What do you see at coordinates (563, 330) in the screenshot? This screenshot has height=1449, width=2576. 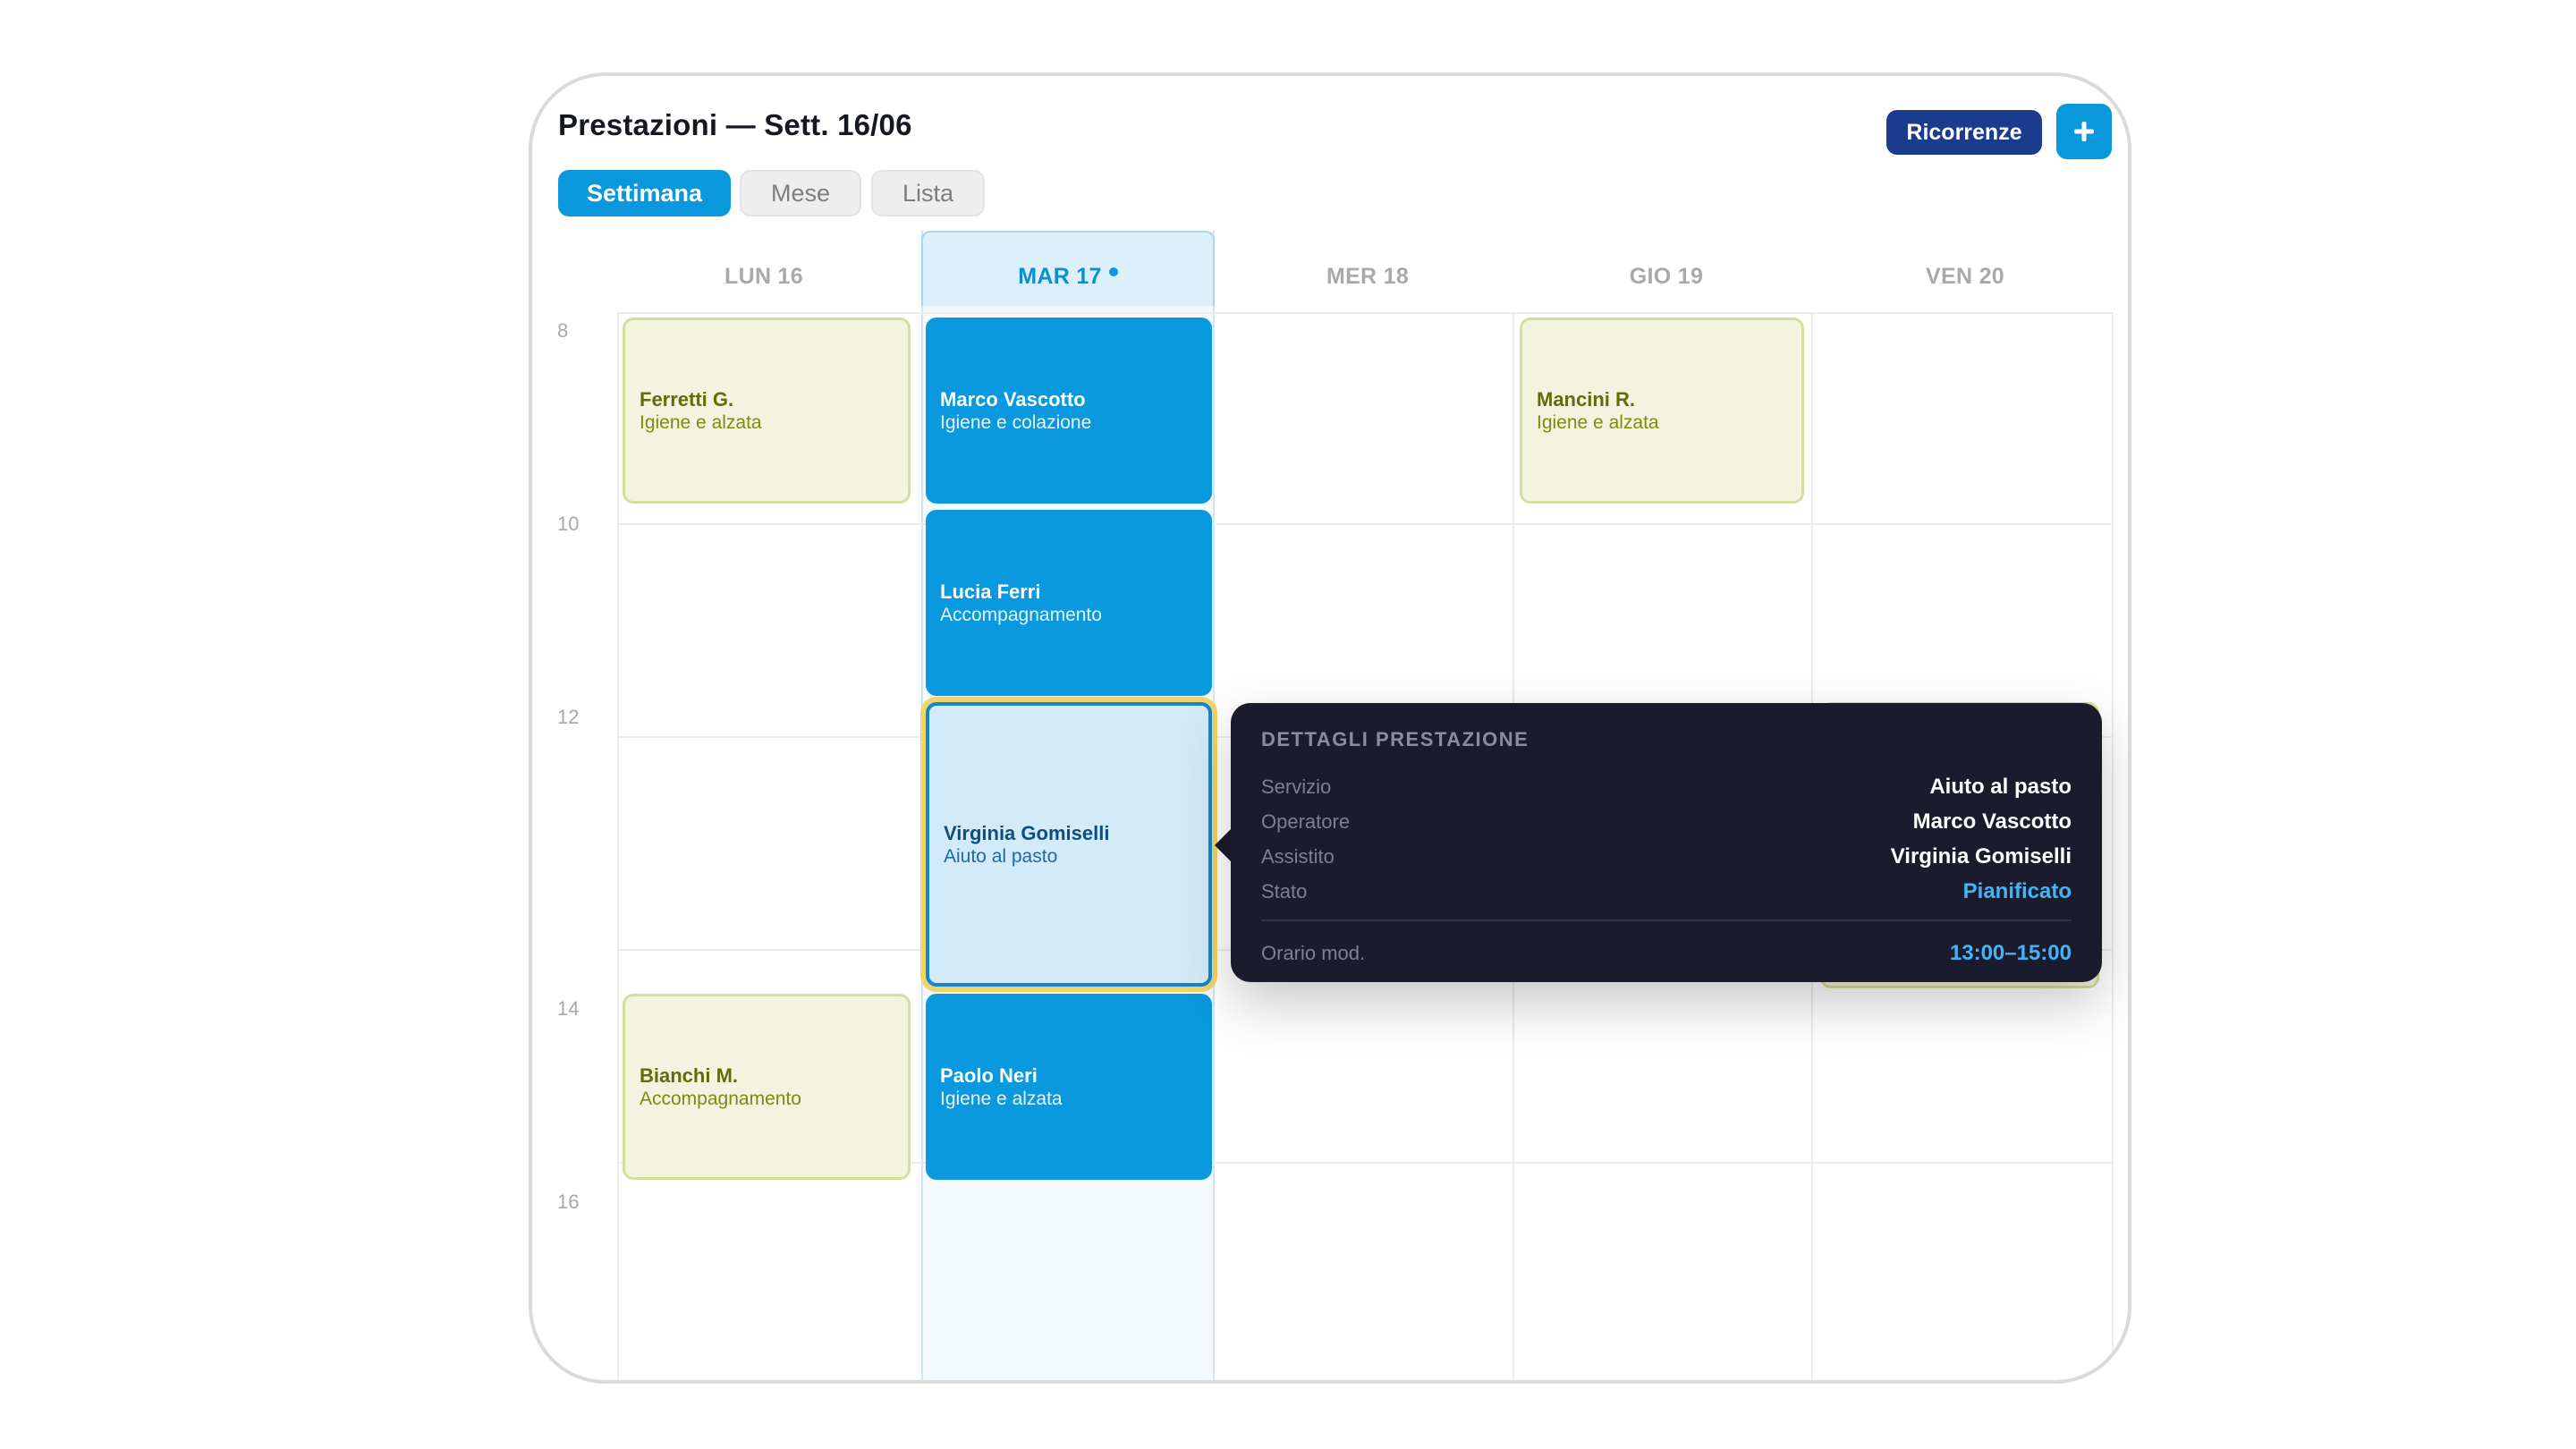 I see `hour-label: 8` at bounding box center [563, 330].